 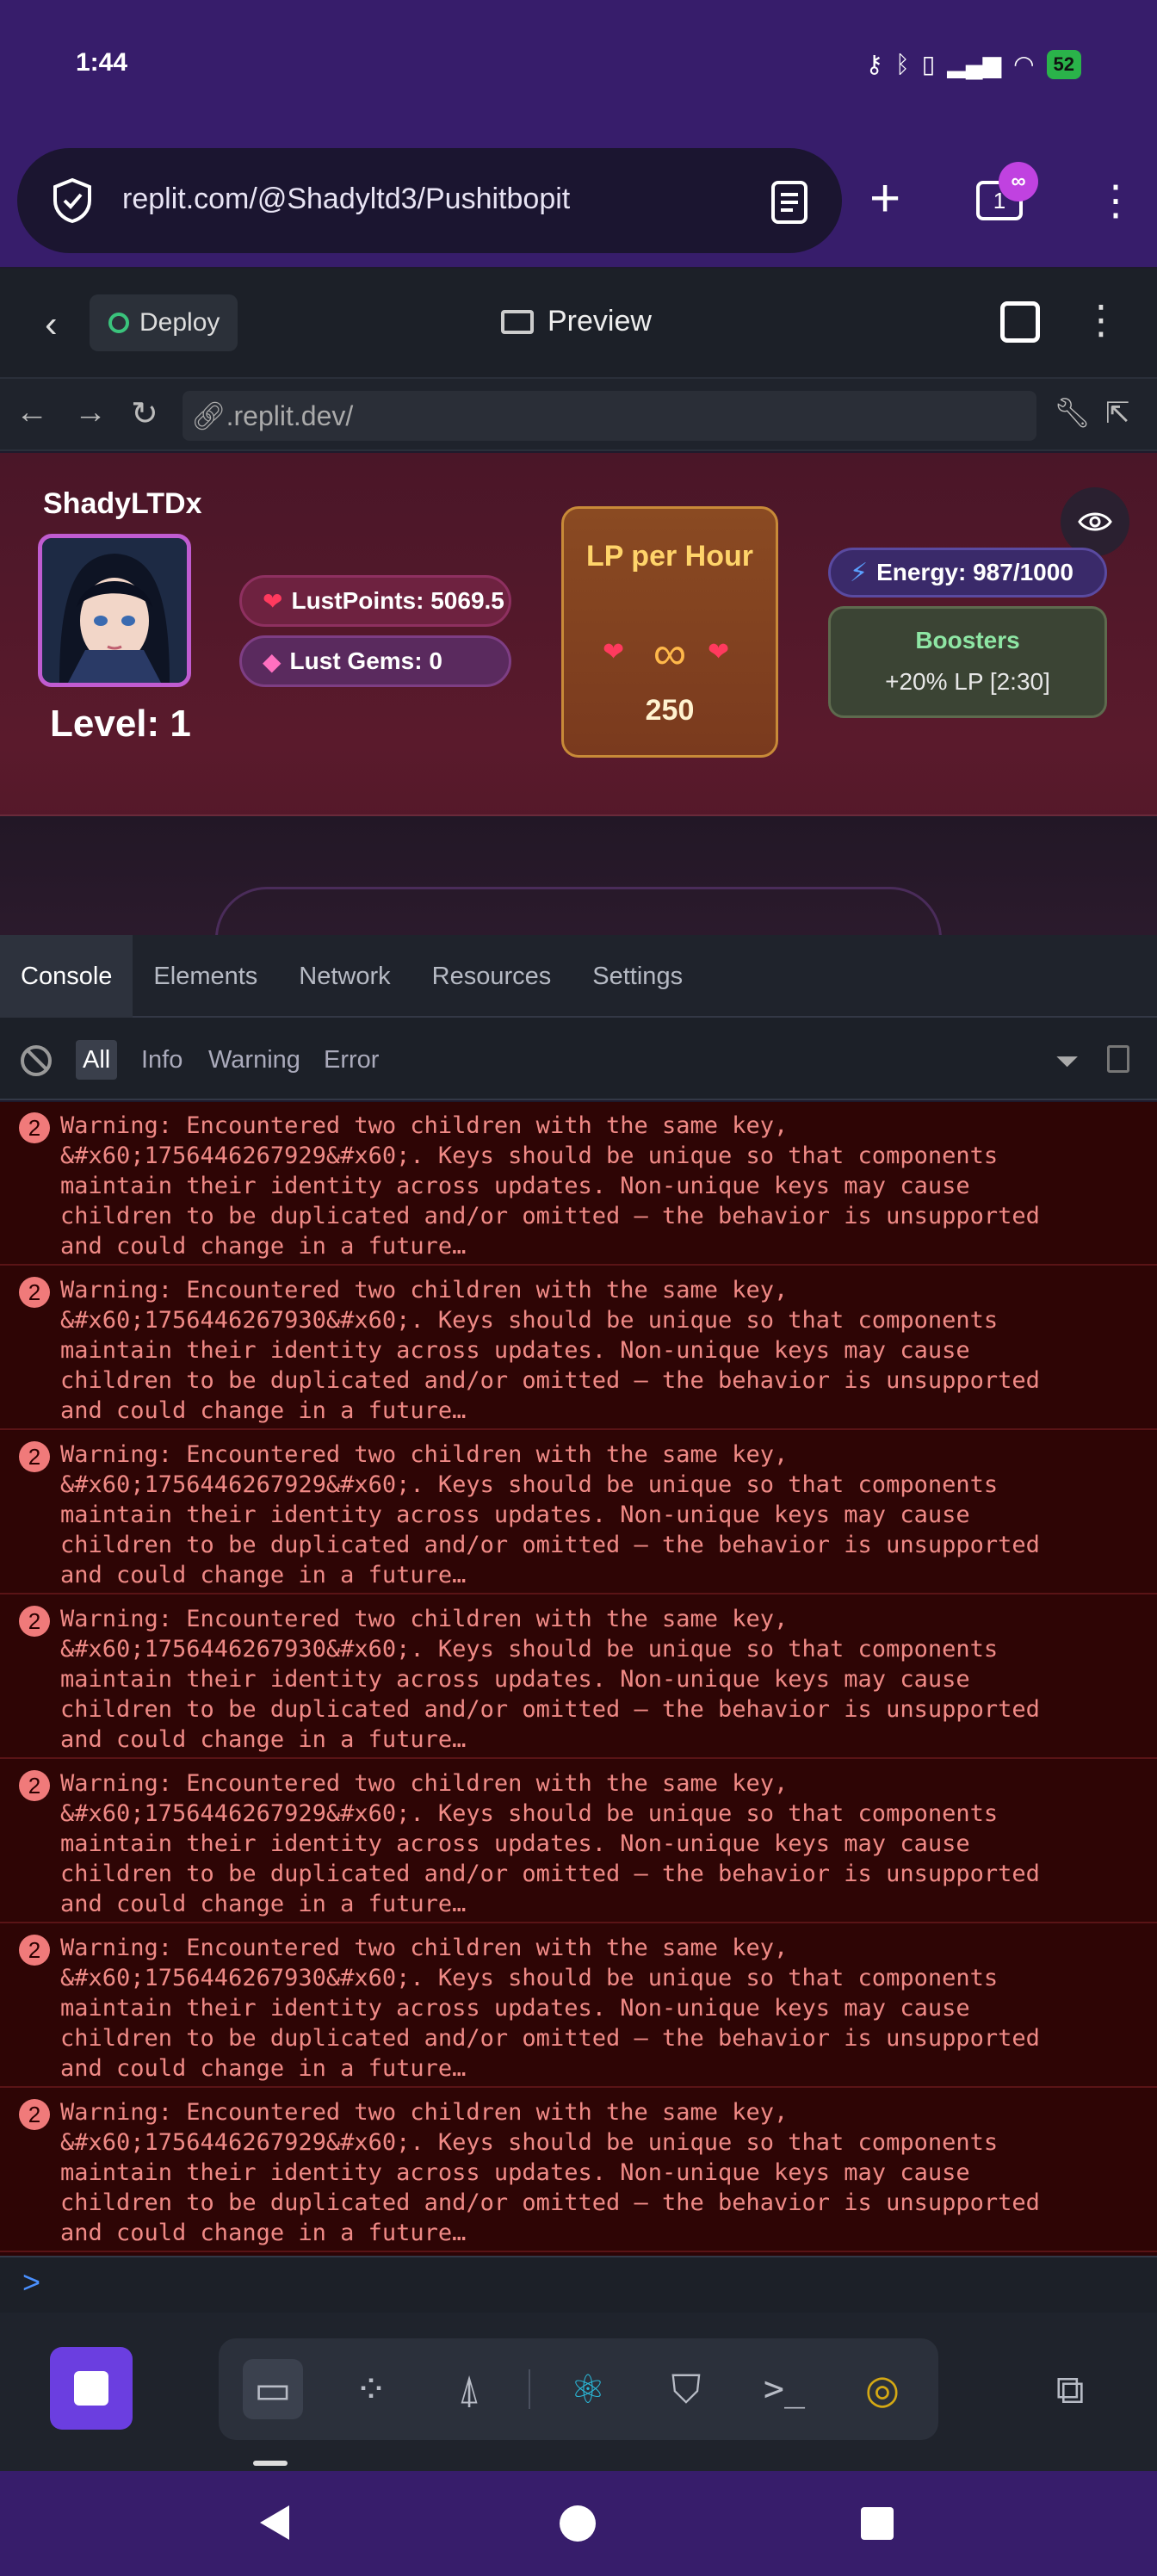 What do you see at coordinates (91, 2388) in the screenshot?
I see `stop-icon` at bounding box center [91, 2388].